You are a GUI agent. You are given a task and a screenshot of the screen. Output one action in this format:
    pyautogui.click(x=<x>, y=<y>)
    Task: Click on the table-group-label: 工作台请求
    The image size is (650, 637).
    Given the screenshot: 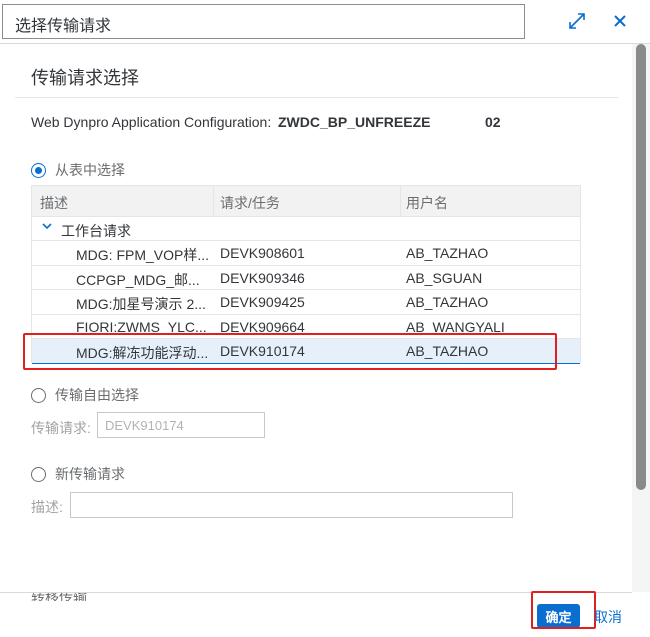 What is the action you would take?
    pyautogui.click(x=96, y=231)
    